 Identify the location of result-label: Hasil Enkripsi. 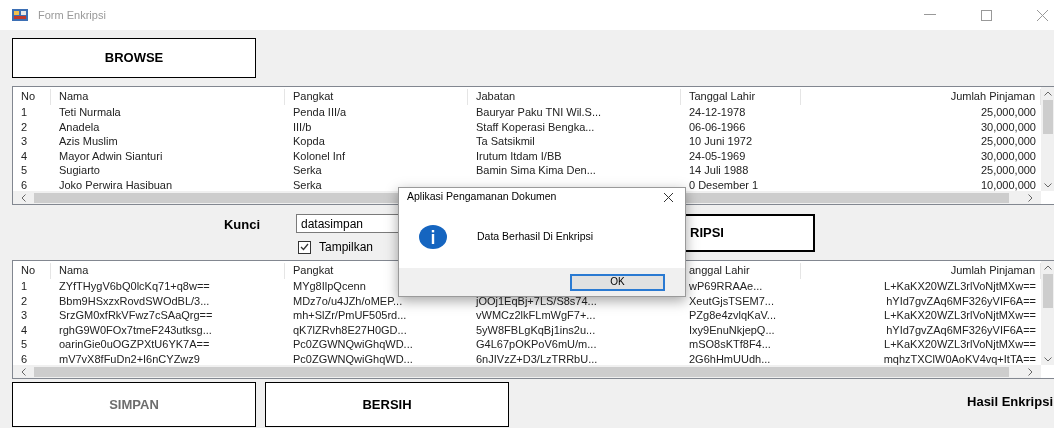
(1010, 402).